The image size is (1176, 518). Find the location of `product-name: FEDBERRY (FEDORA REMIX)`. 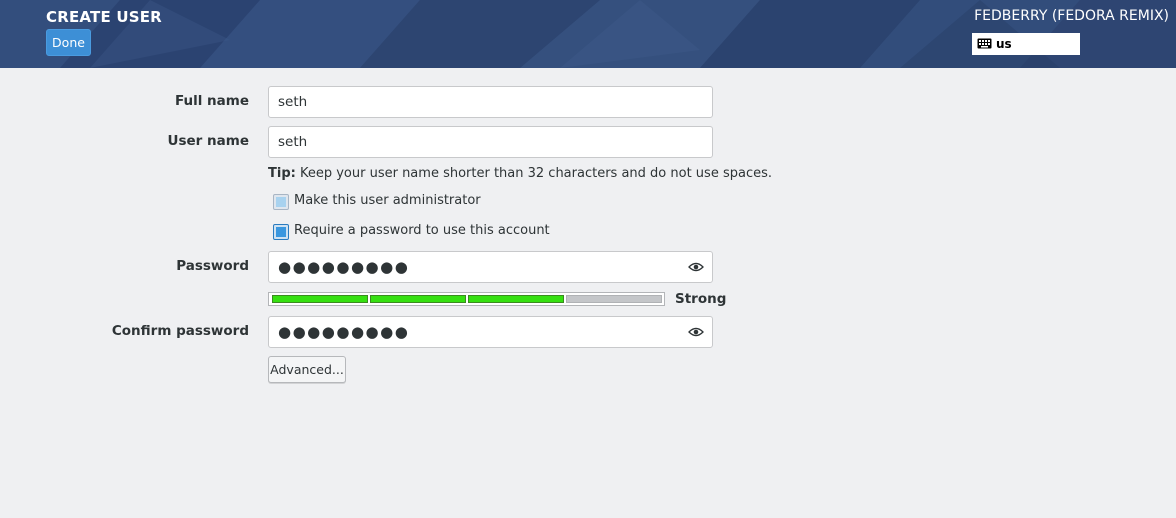

product-name: FEDBERRY (FEDORA REMIX) is located at coordinates (1071, 16).